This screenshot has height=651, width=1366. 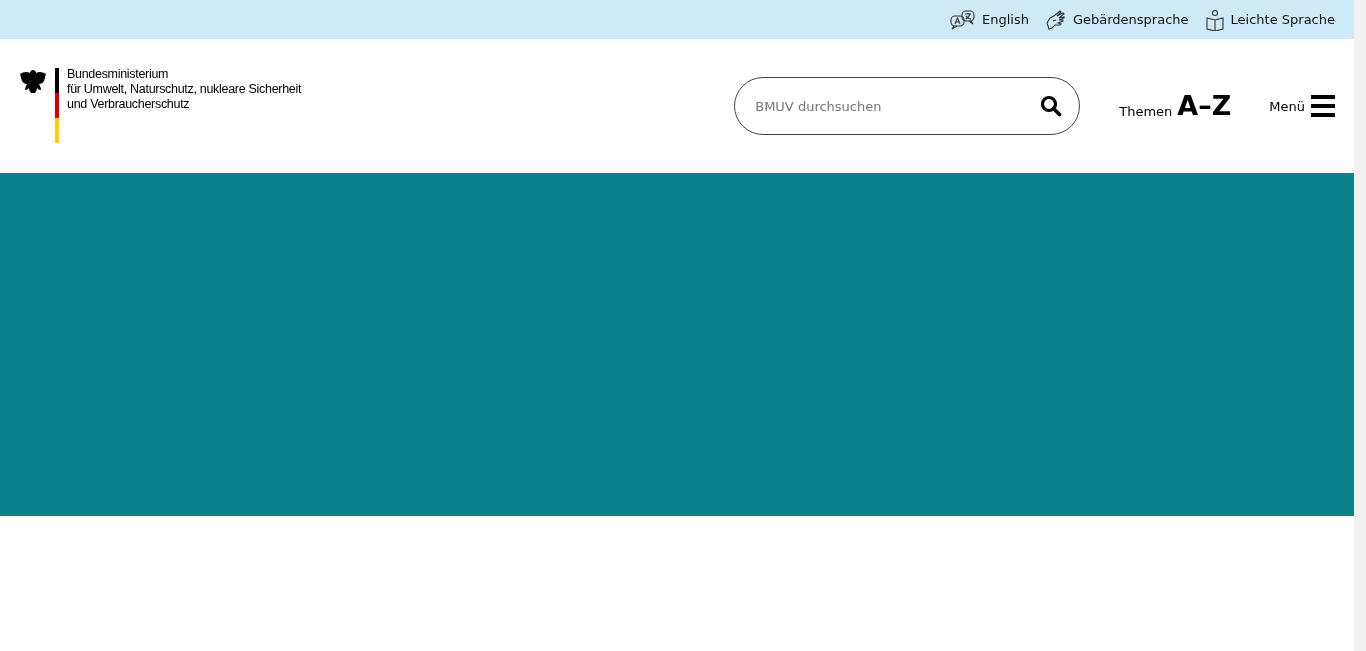 I want to click on top-link: Gebärdensprache, so click(x=1116, y=19).